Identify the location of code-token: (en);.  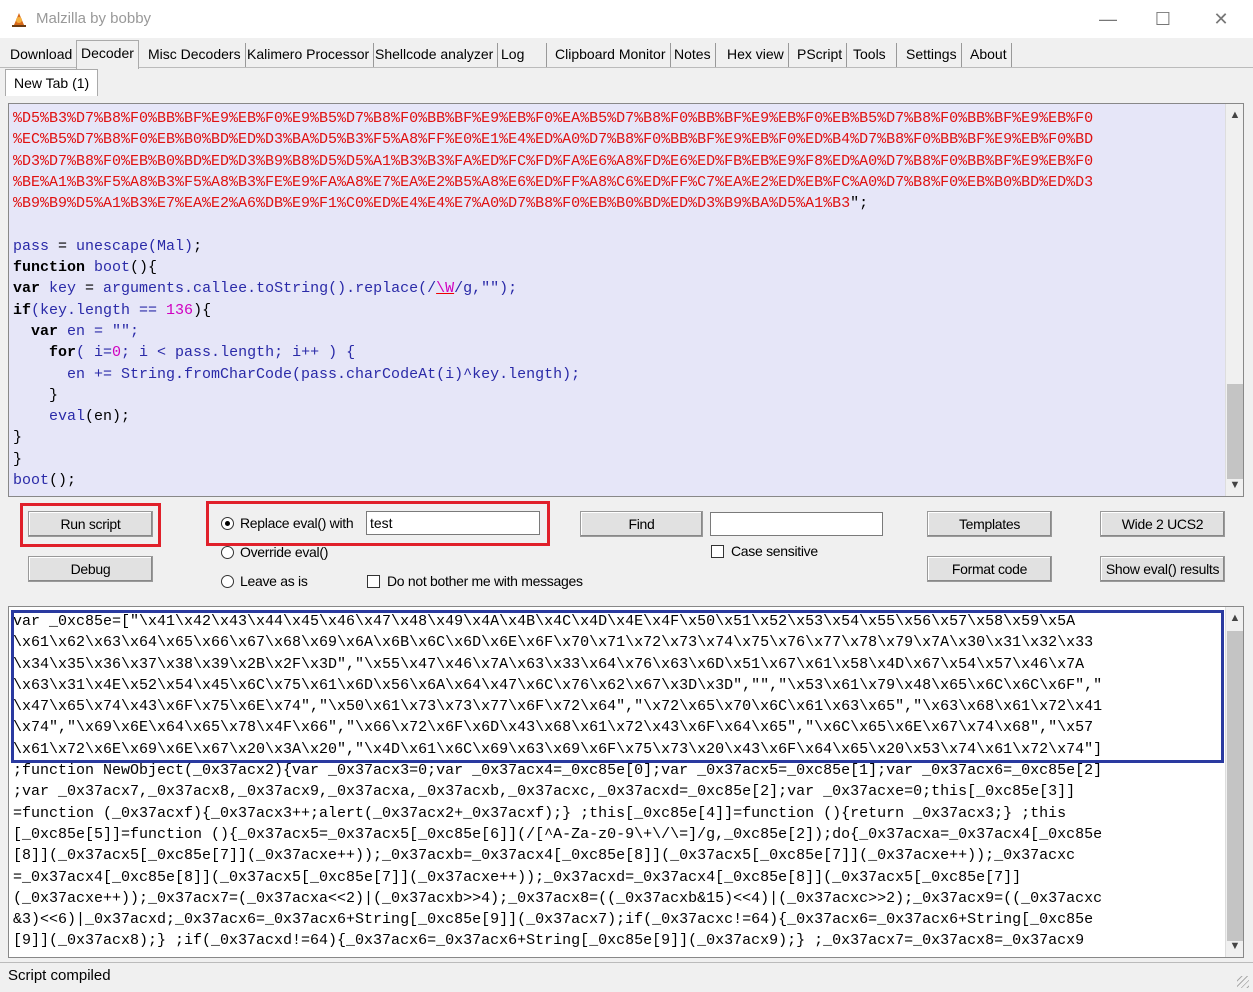
(108, 417).